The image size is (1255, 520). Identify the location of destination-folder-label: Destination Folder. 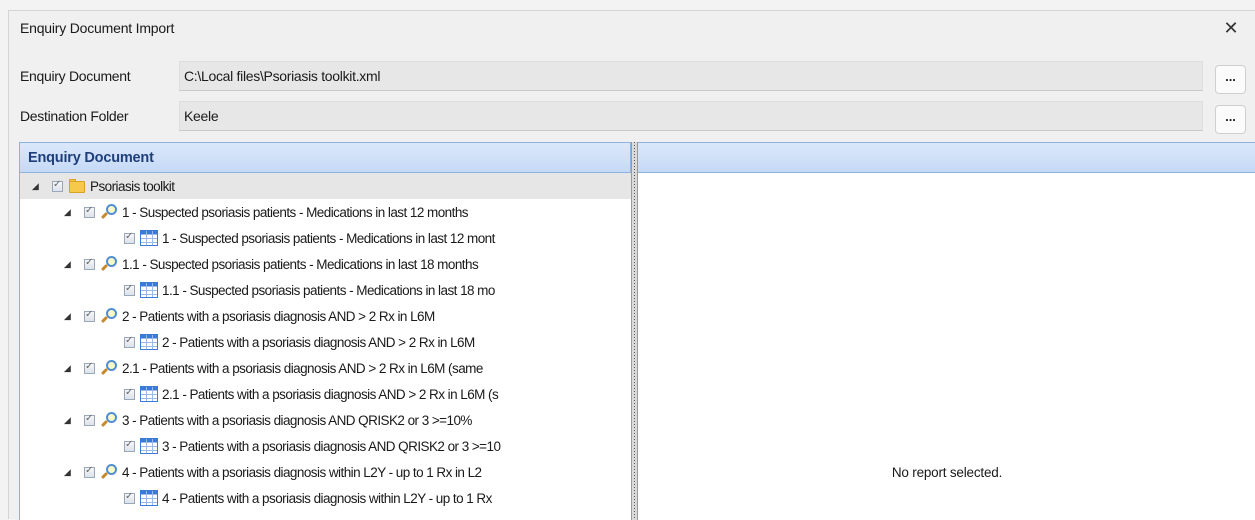
(74, 116).